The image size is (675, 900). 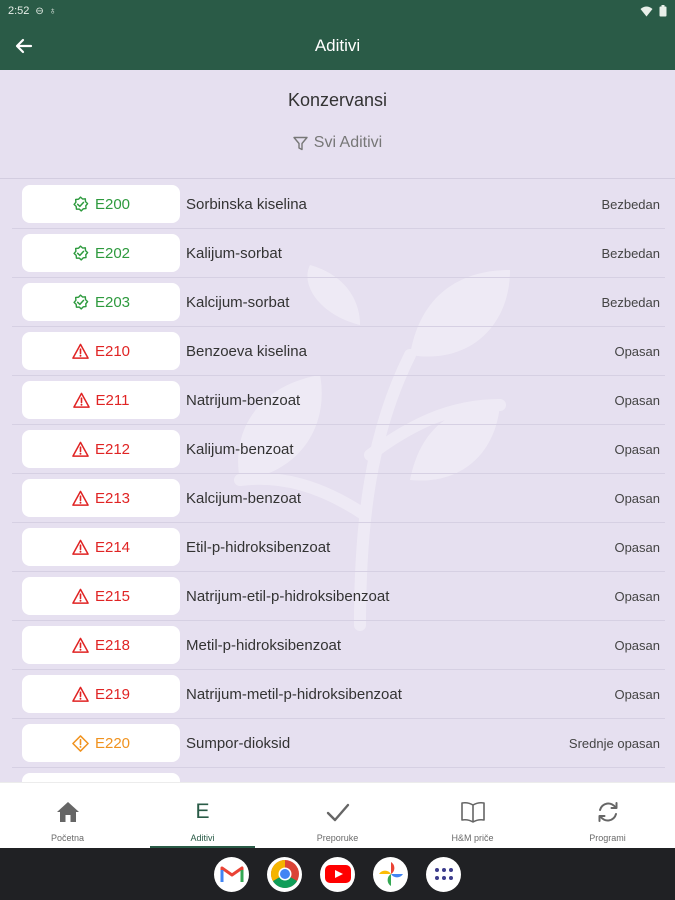 I want to click on nav-item-programi: Programi, so click(x=607, y=815).